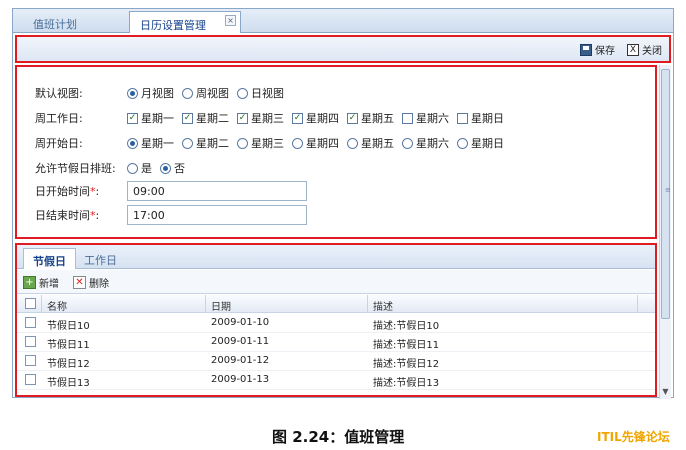  I want to click on add-icon: +, so click(29, 282).